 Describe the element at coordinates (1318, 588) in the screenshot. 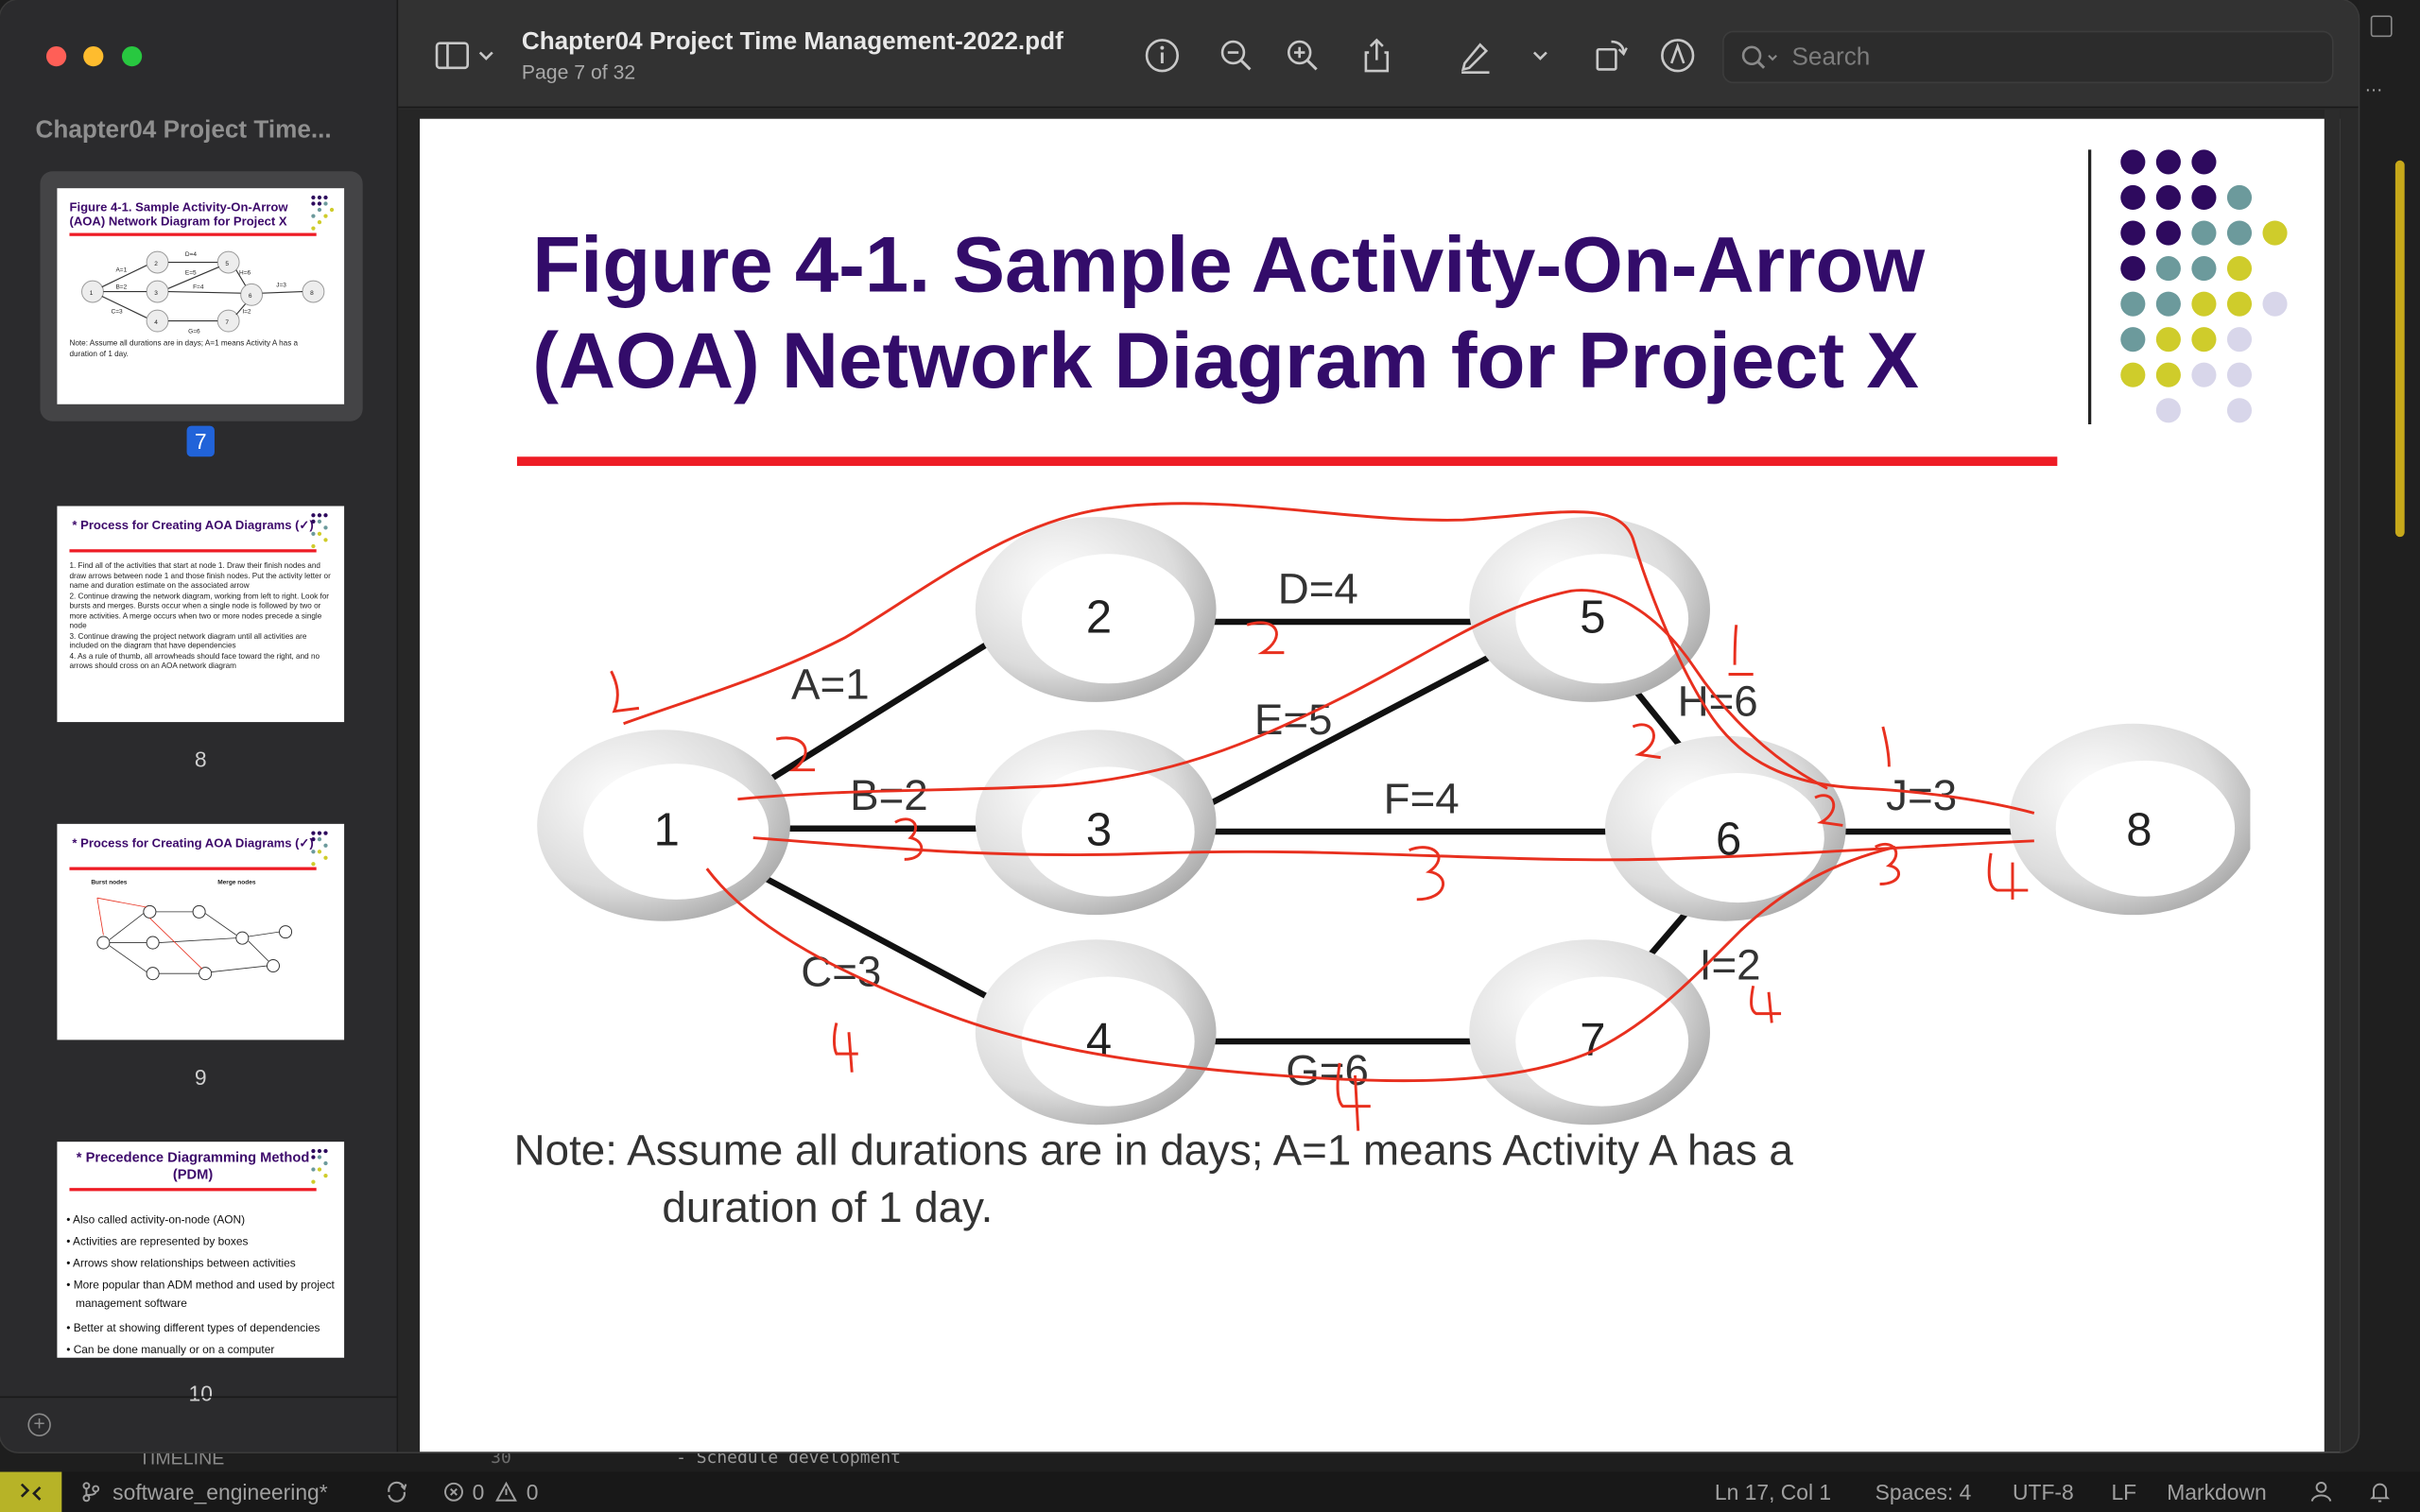

I see `activity-label-d: D=4` at that location.